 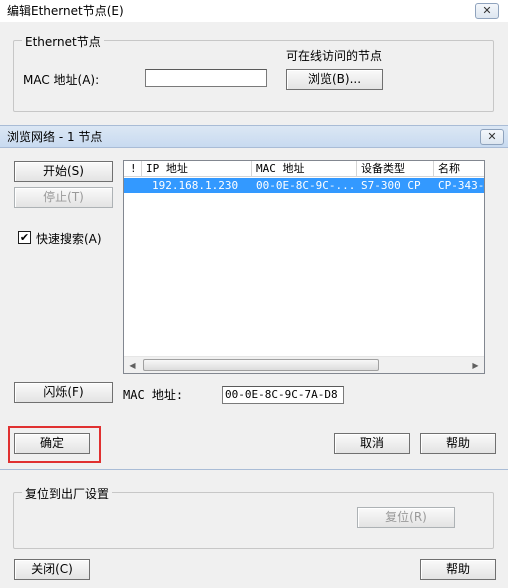 What do you see at coordinates (197, 169) in the screenshot?
I see `column-ip: IP 地址` at bounding box center [197, 169].